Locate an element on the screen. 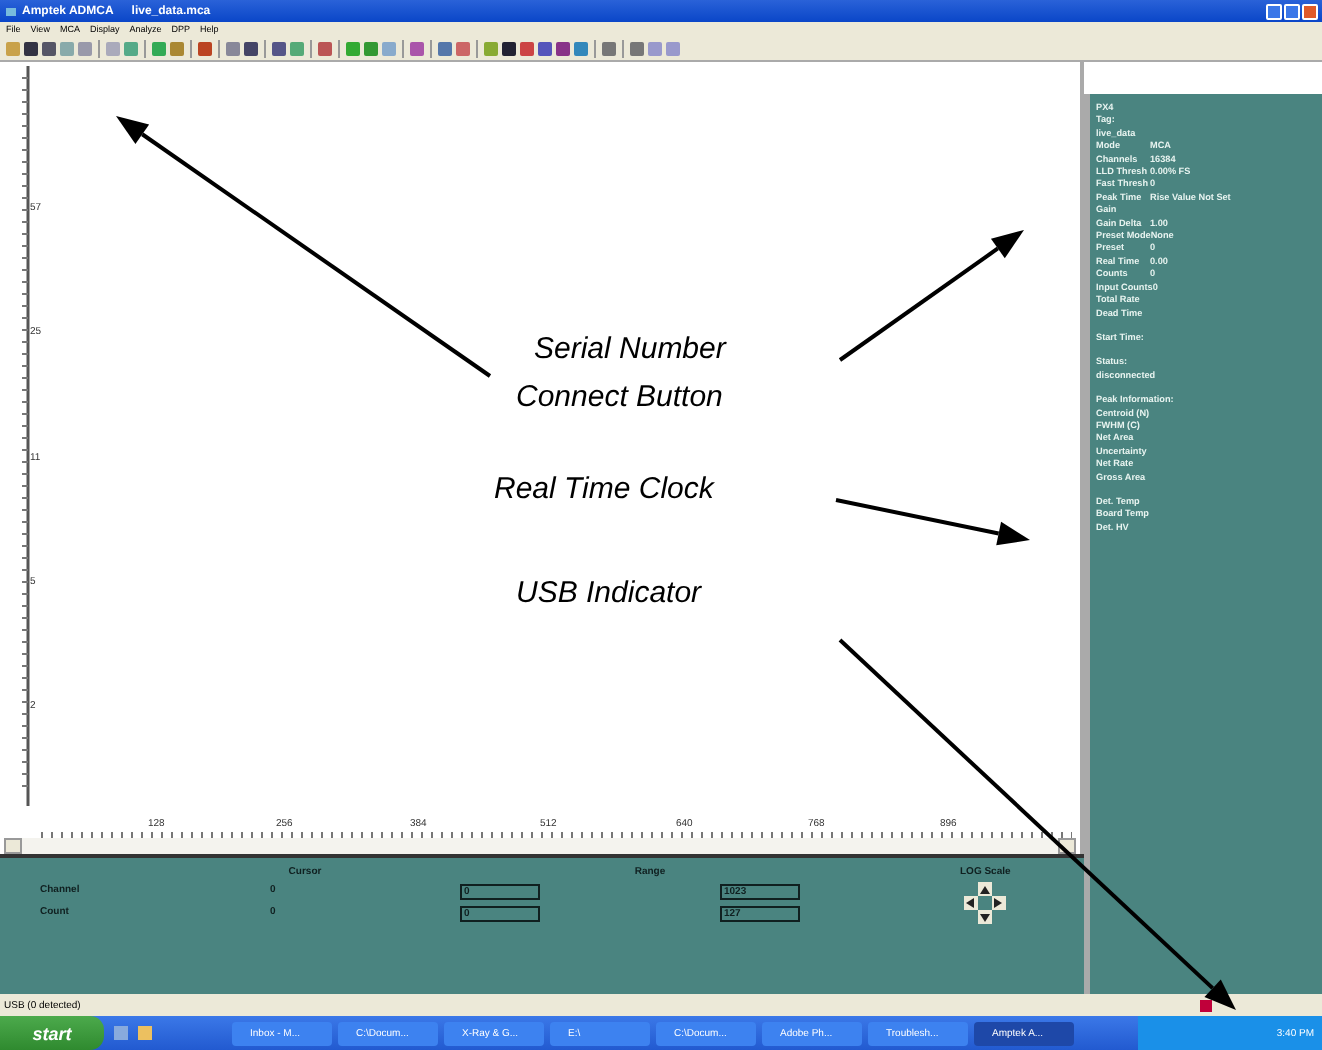 The height and width of the screenshot is (1050, 1322). left-arrow-button is located at coordinates (970, 903).